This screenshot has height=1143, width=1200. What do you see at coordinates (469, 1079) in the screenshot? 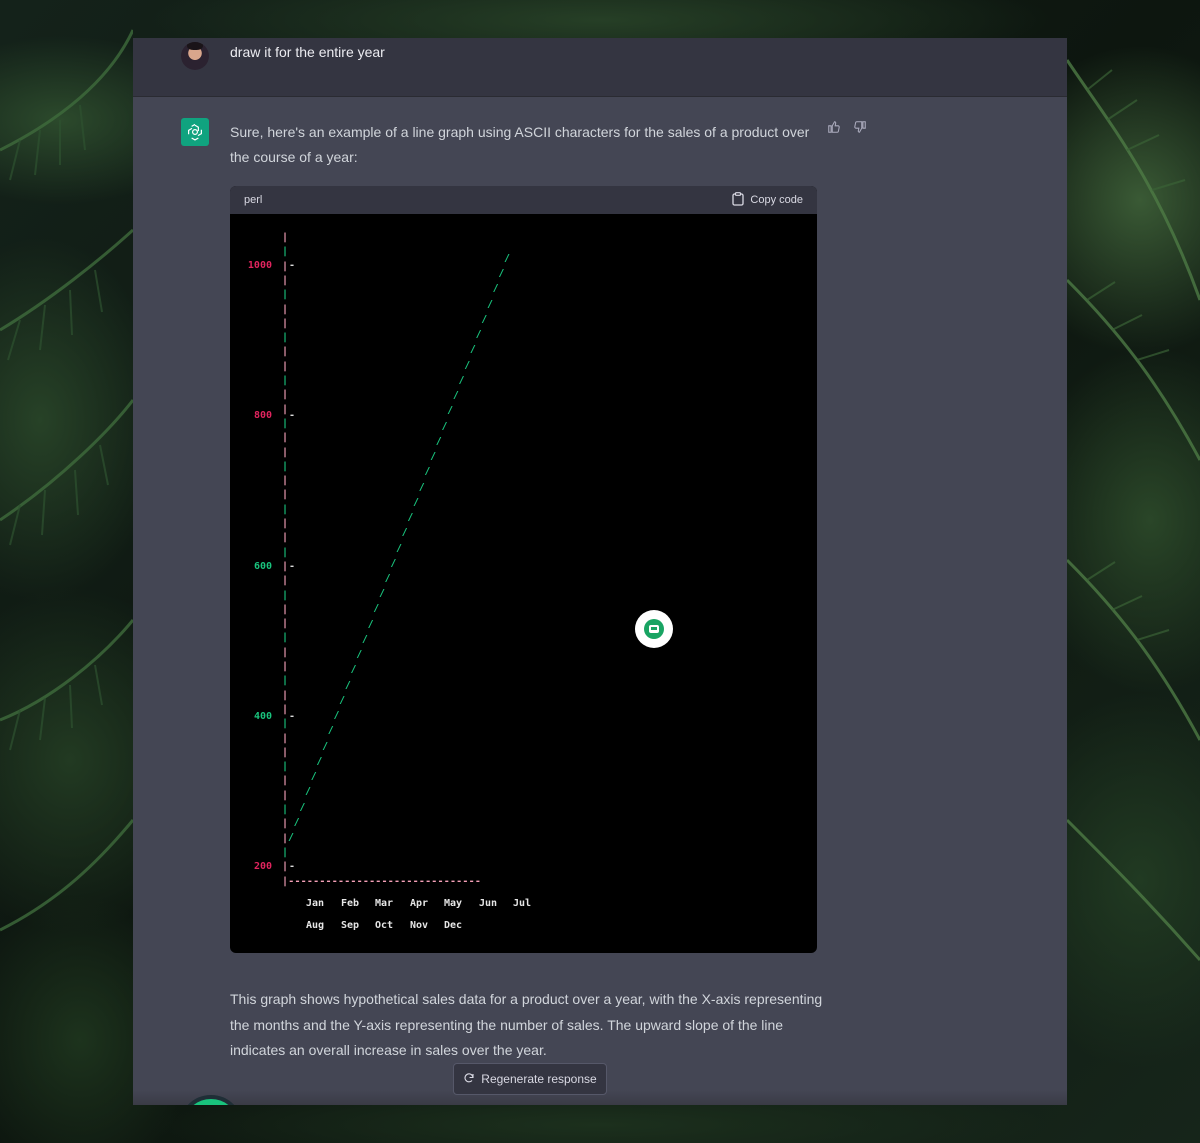
I see `refresh-icon` at bounding box center [469, 1079].